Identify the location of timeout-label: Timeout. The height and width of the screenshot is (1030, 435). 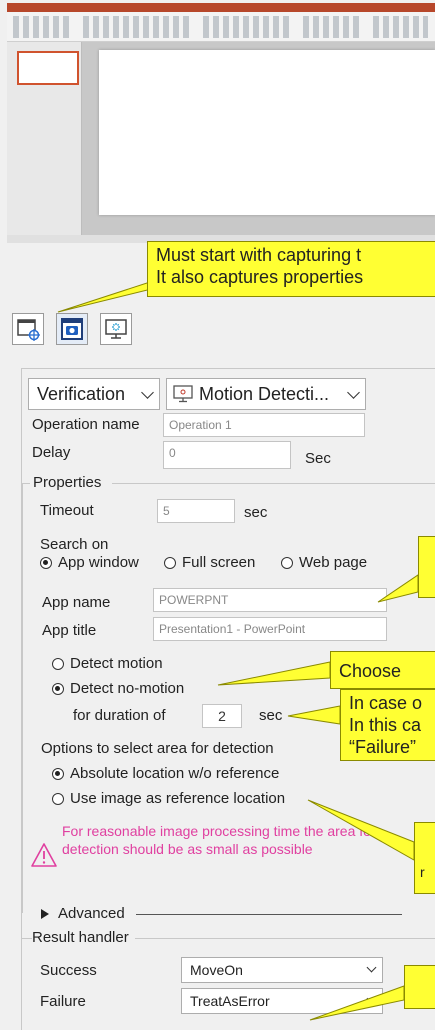
(67, 510).